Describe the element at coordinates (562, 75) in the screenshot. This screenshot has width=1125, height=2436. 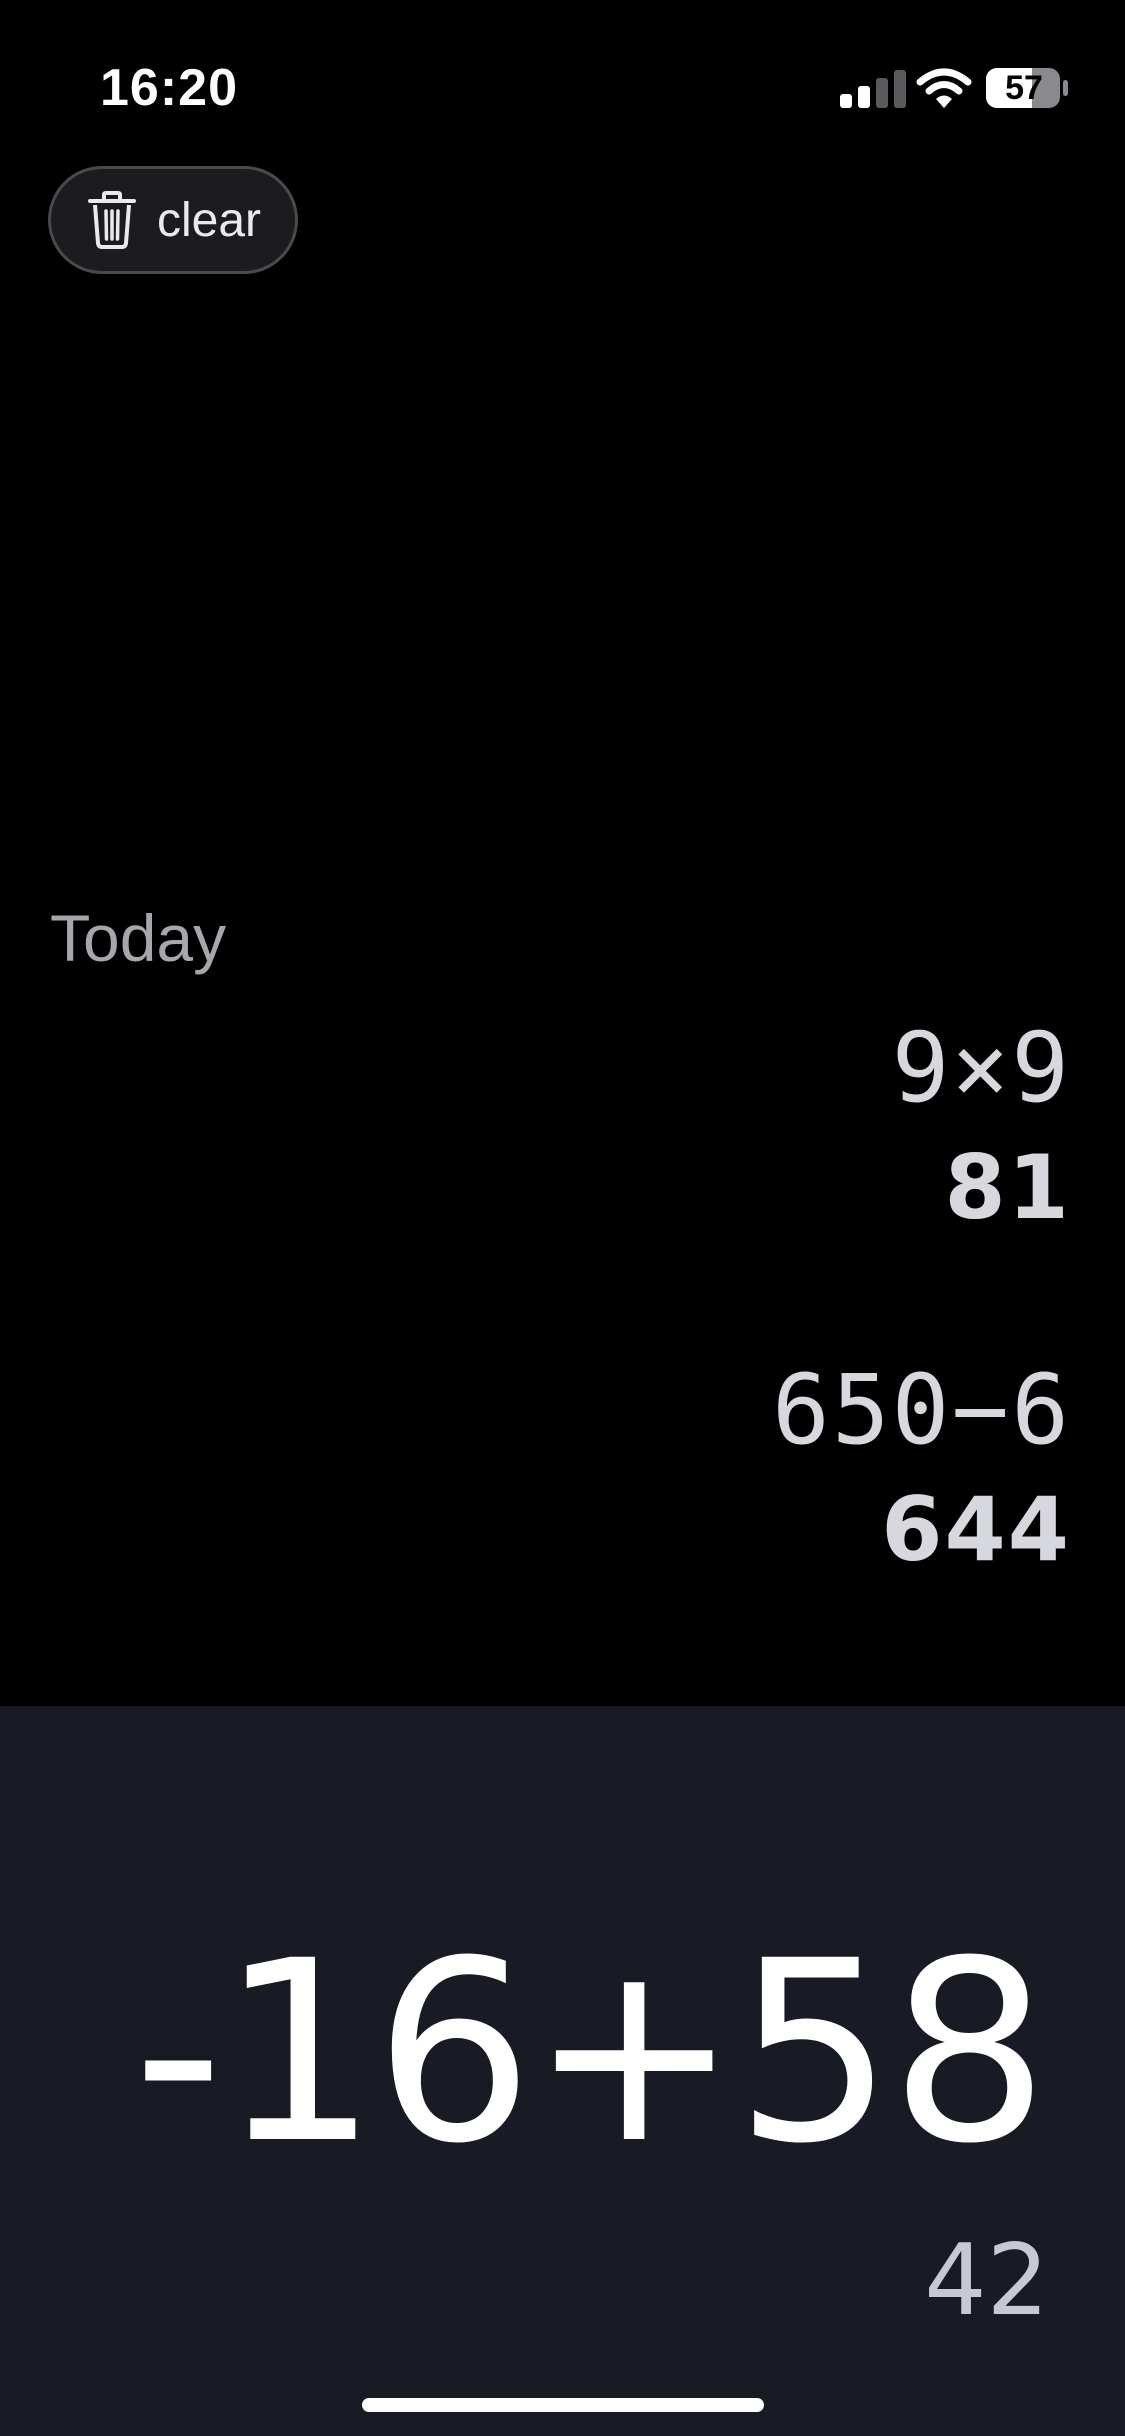
I see `status-bar: 16:20 57` at that location.